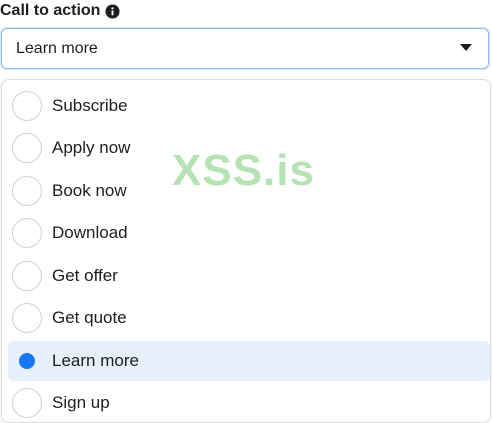 This screenshot has width=492, height=423. I want to click on option-label: Book now, so click(89, 190).